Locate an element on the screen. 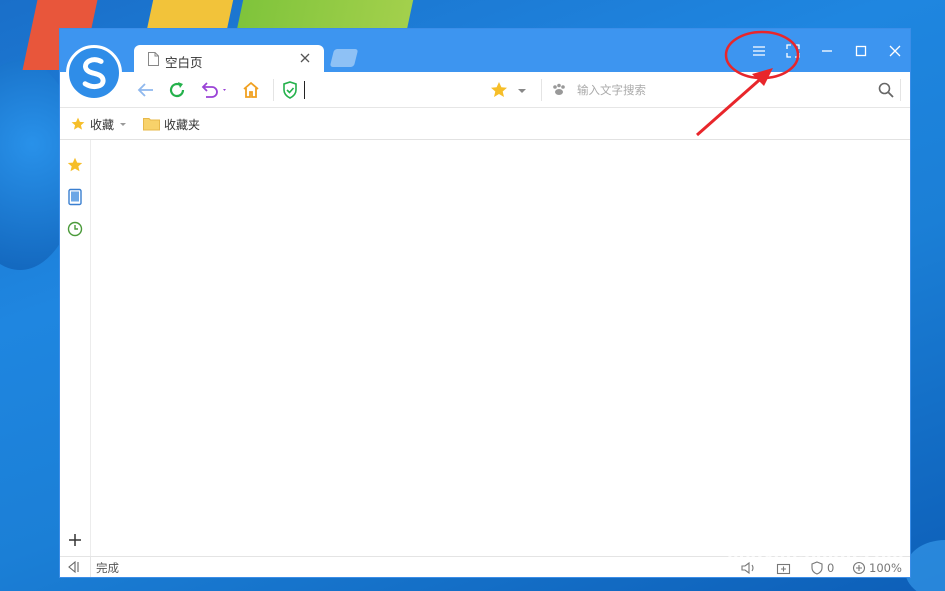 The image size is (945, 591). back-icon is located at coordinates (146, 90).